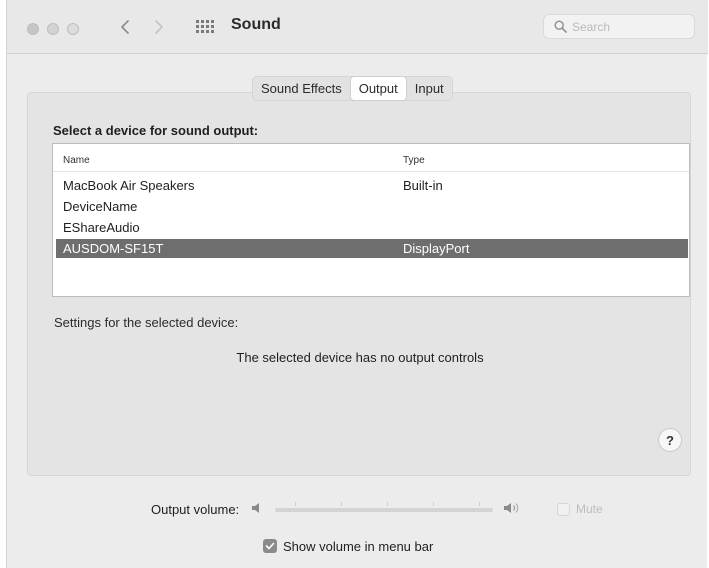  What do you see at coordinates (371, 158) in the screenshot?
I see `table-header: Name Type` at bounding box center [371, 158].